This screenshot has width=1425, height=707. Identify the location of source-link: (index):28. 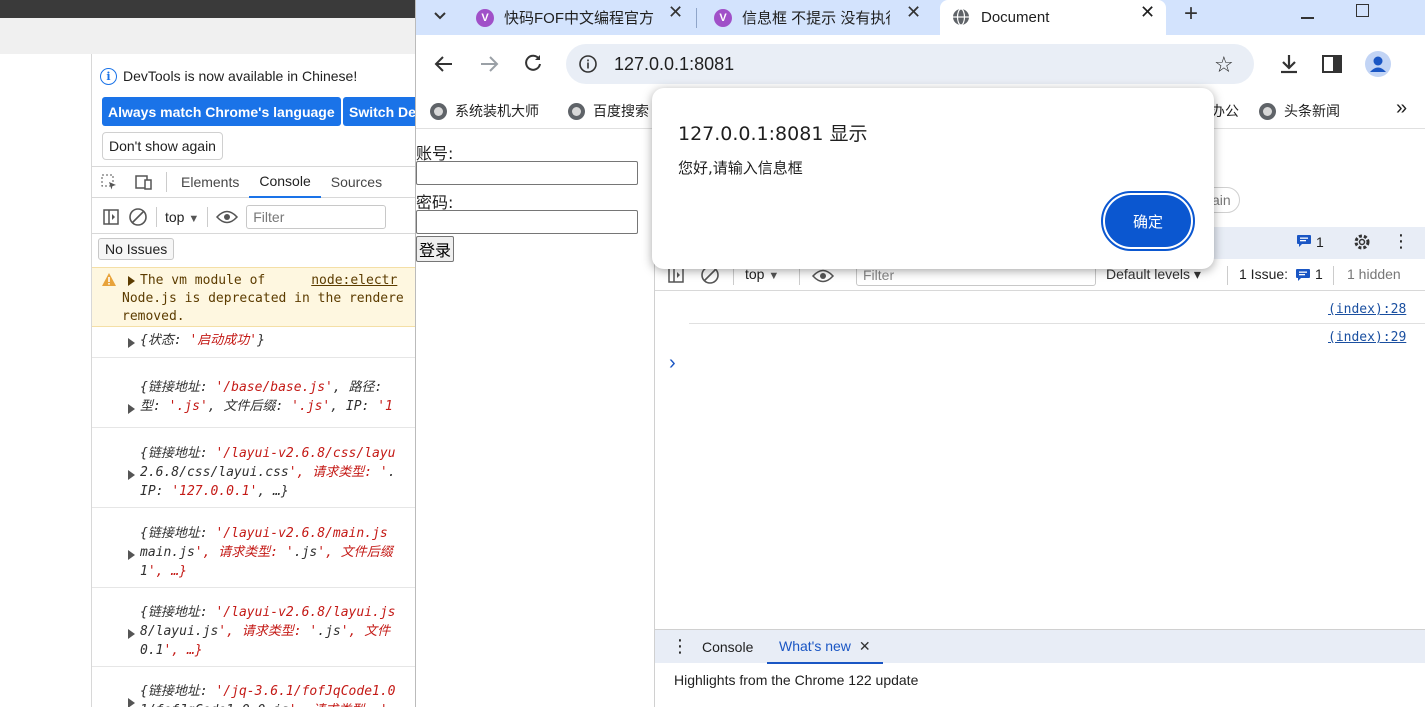
(1367, 309).